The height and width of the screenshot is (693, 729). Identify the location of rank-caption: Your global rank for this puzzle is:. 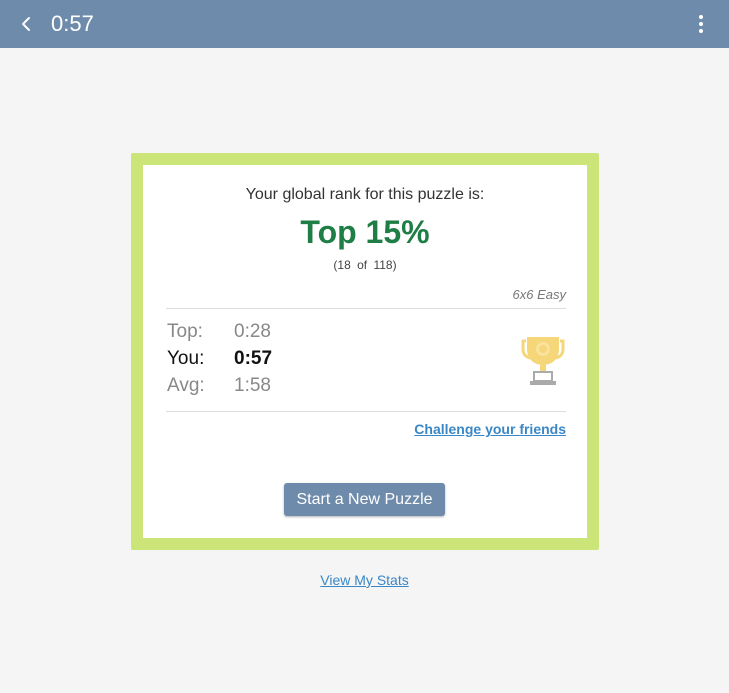
(365, 194).